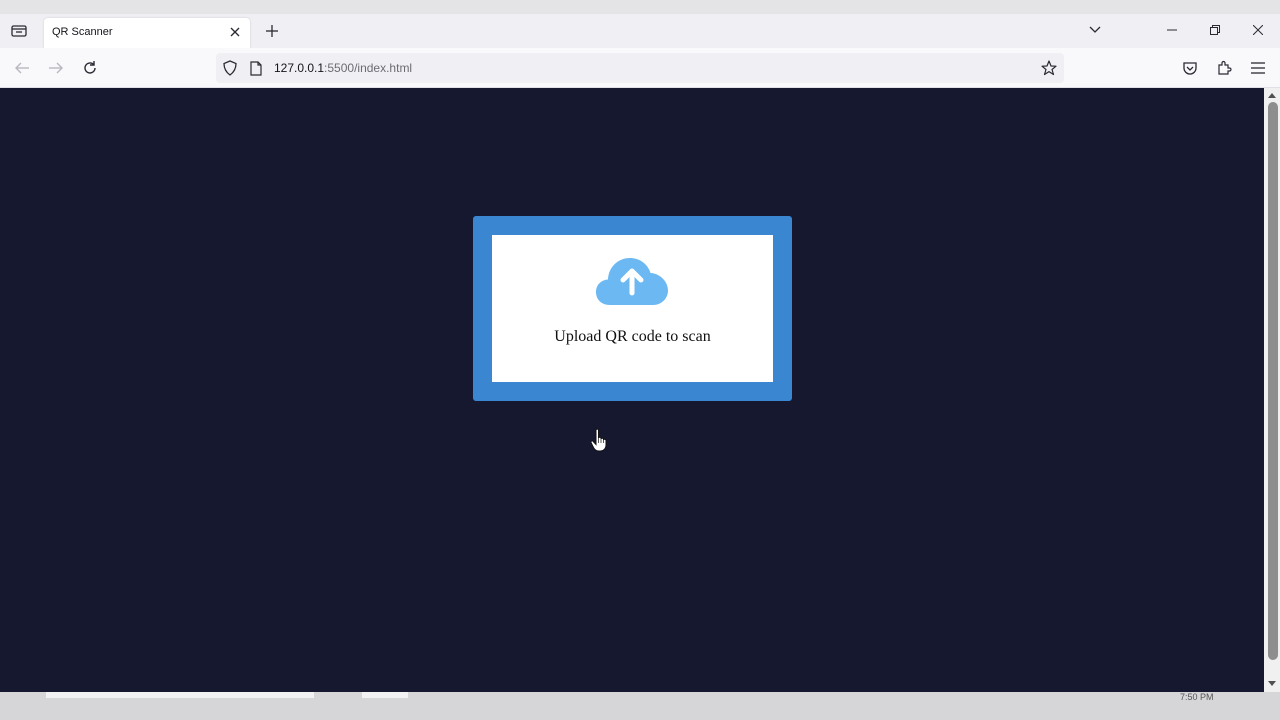  I want to click on navigation-toolbar: 127.0.0.1:5500/index.html, so click(640, 68).